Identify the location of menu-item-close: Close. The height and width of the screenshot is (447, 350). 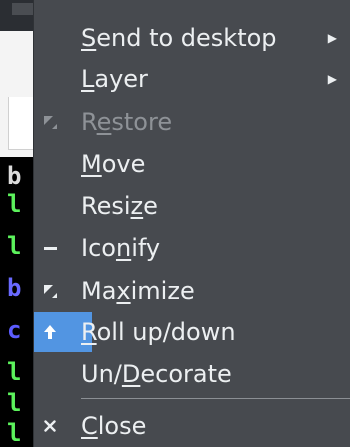
(192, 426).